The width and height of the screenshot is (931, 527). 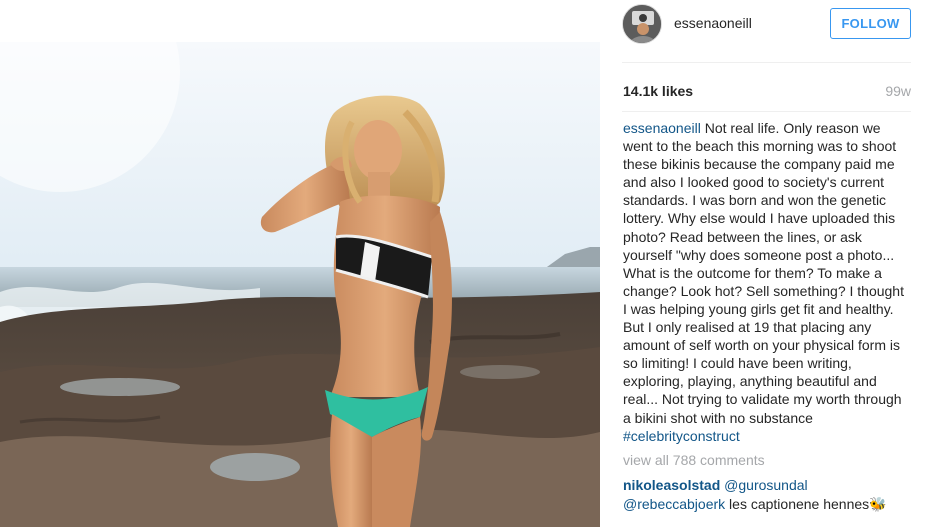 What do you see at coordinates (797, 503) in the screenshot?
I see `comment-text: les captionene hennes` at bounding box center [797, 503].